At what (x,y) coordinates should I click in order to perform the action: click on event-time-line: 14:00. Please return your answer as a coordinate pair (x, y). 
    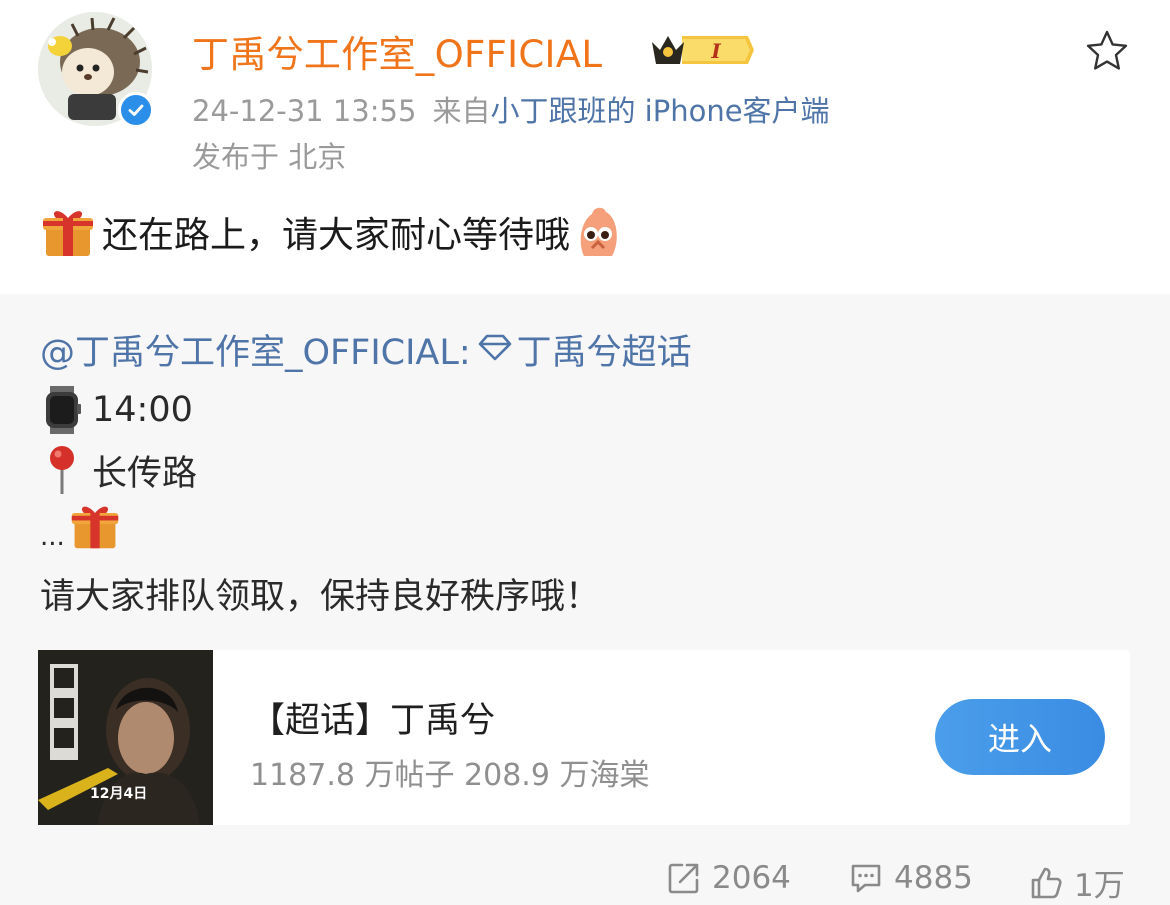
    Looking at the image, I should click on (116, 410).